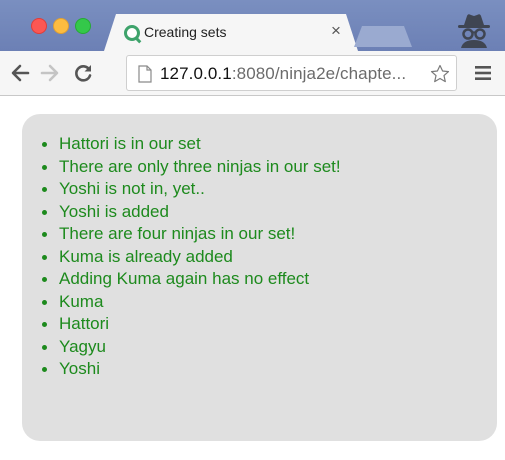 This screenshot has height=460, width=505. Describe the element at coordinates (190, 167) in the screenshot. I see `list-item: There are only three ninjas in our set!` at that location.